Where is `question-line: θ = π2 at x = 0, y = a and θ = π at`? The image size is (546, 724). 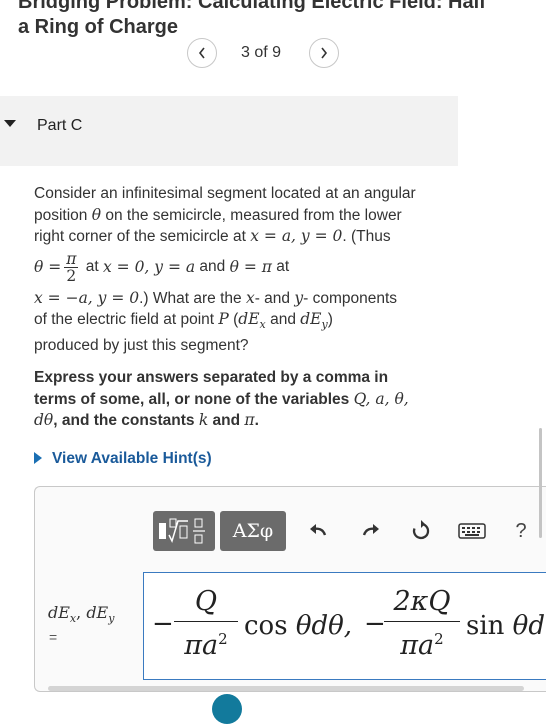
question-line: θ = π2 at x = 0, y = a and θ = π at is located at coordinates (162, 267).